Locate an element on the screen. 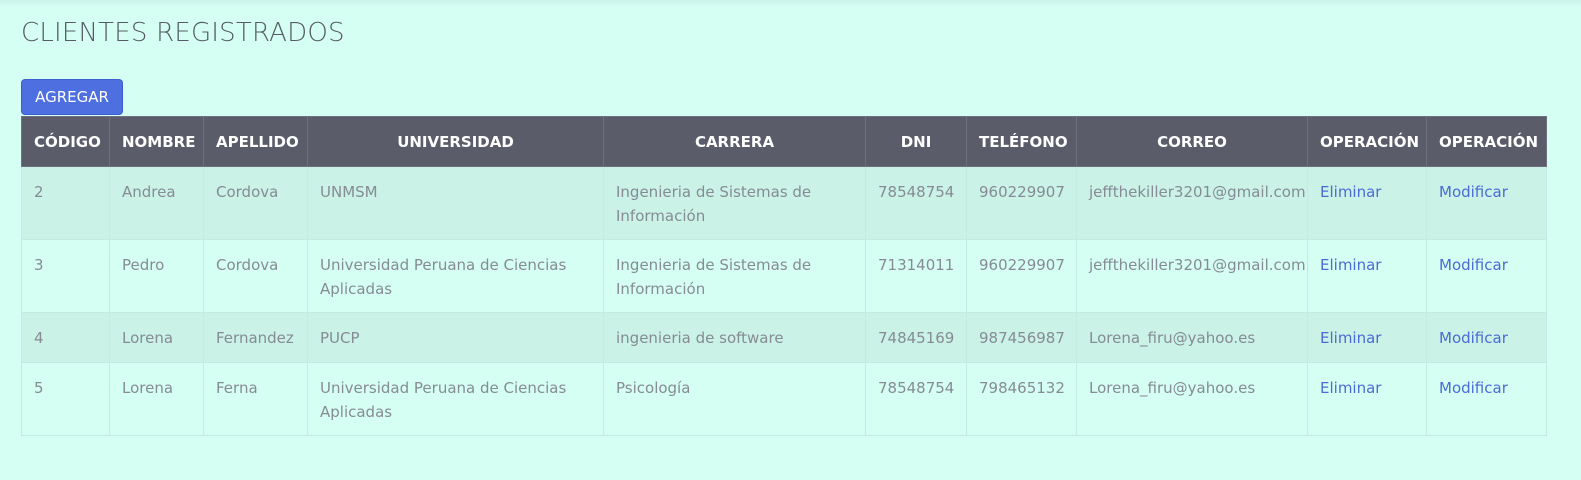  header-universidad: UNIVERSIDAD is located at coordinates (455, 141).